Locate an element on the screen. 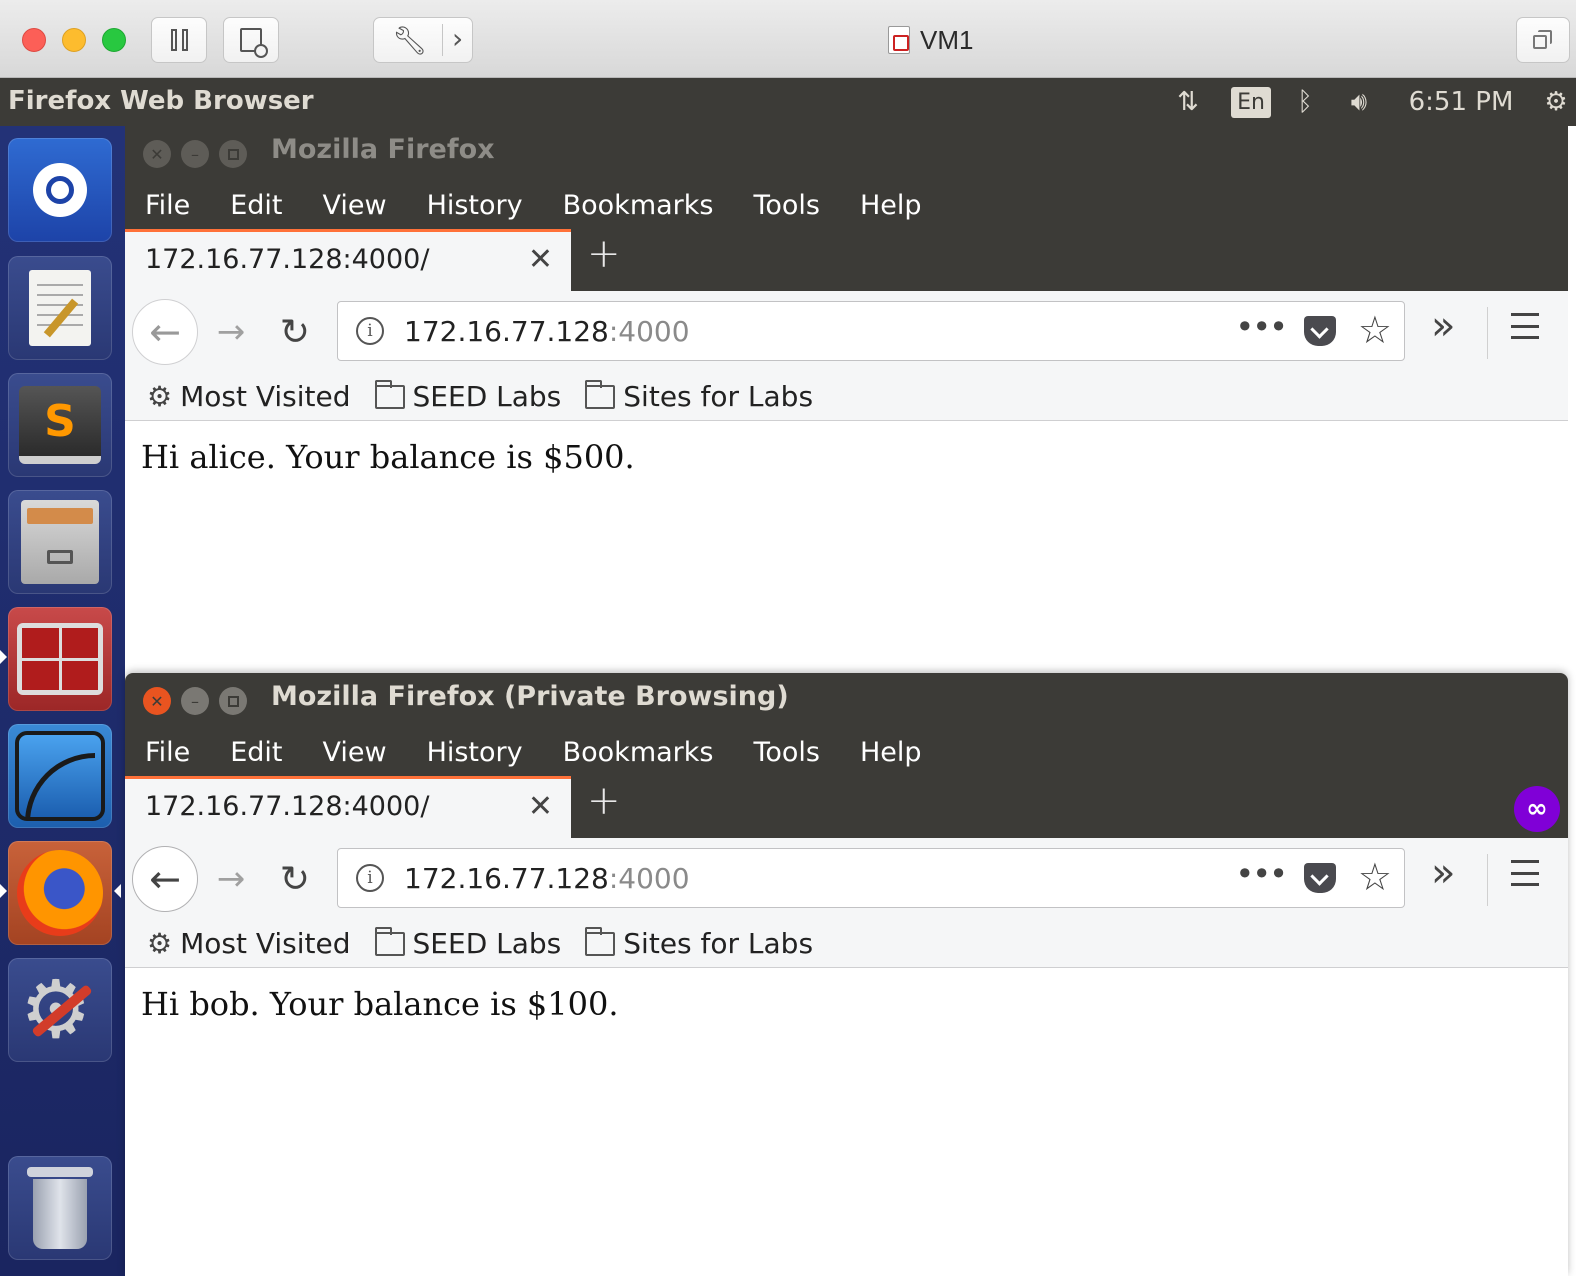  firefox-titlebar: ✕ – Mozilla Firefox is located at coordinates (846, 153).